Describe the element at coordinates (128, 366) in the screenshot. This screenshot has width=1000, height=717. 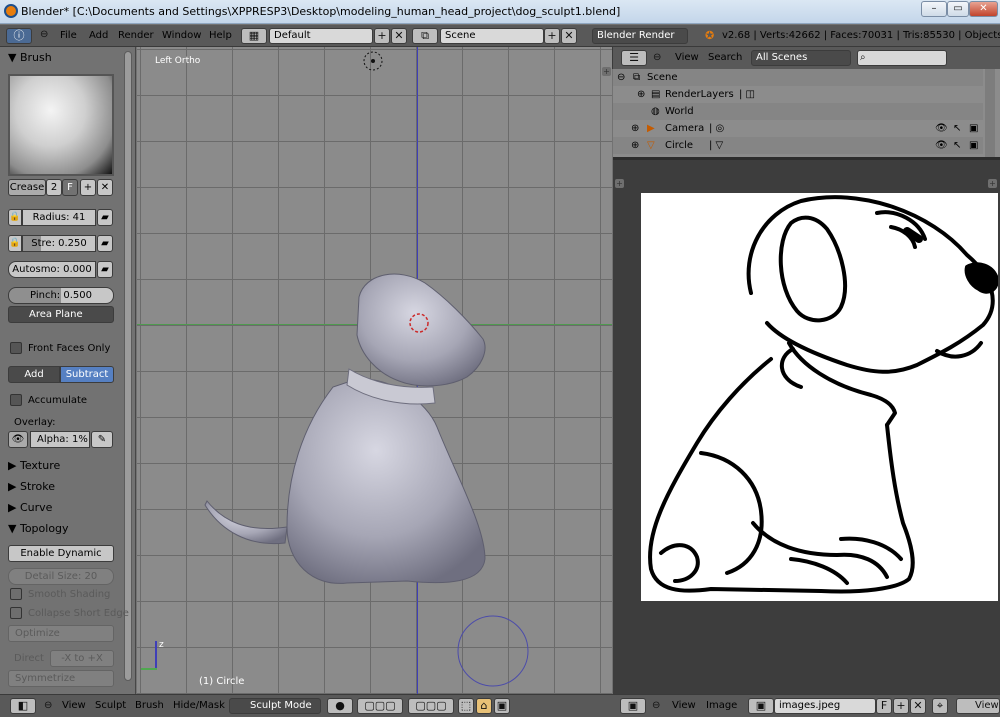
I see `tool-shelf-scrollbar` at that location.